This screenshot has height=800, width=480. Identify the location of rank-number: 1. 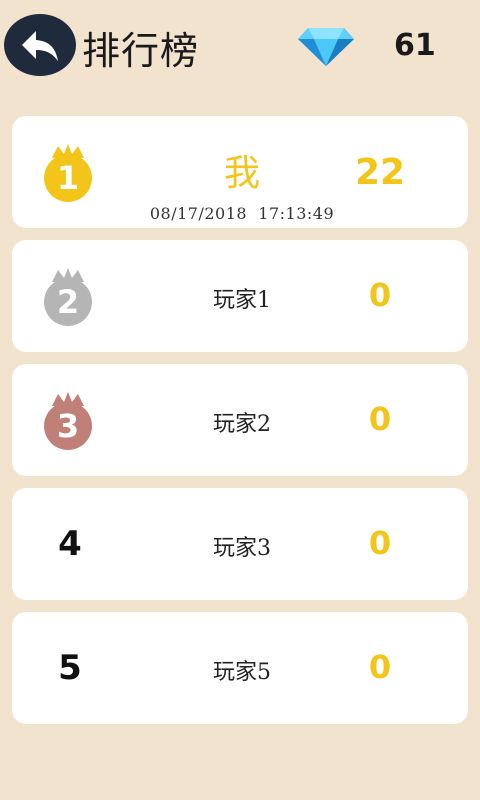
(68, 178).